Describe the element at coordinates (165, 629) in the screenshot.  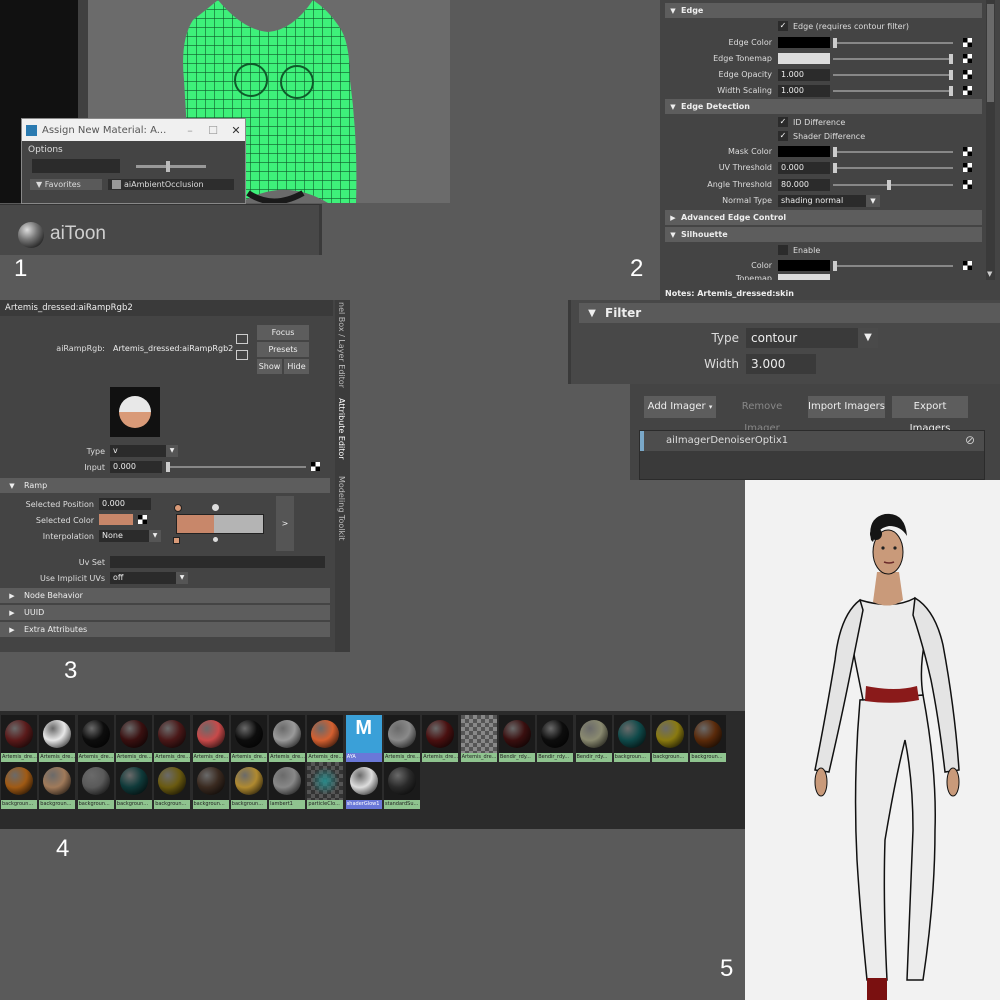
I see `extra-attributes-header: ▶ Extra Attributes` at that location.